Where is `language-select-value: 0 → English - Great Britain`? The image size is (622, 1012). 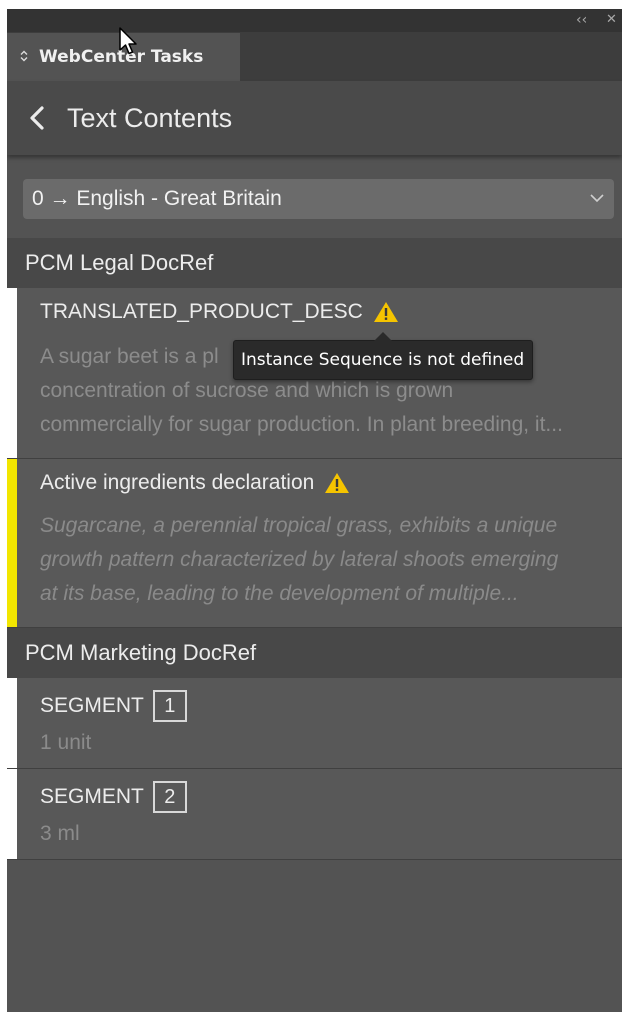
language-select-value: 0 → English - Great Britain is located at coordinates (157, 198).